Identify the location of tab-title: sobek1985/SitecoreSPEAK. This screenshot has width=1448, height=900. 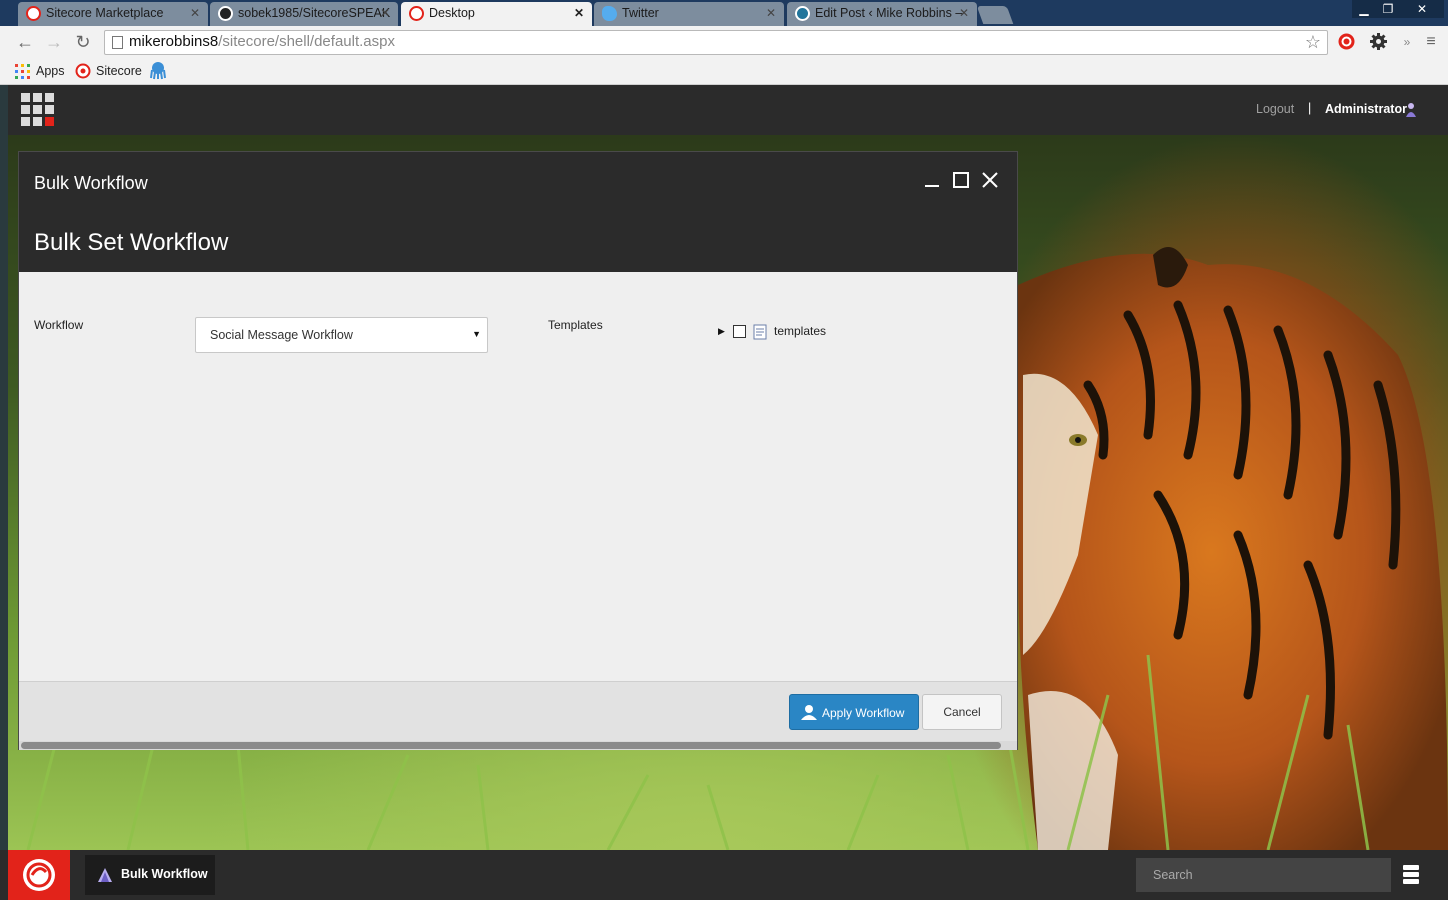
(314, 13).